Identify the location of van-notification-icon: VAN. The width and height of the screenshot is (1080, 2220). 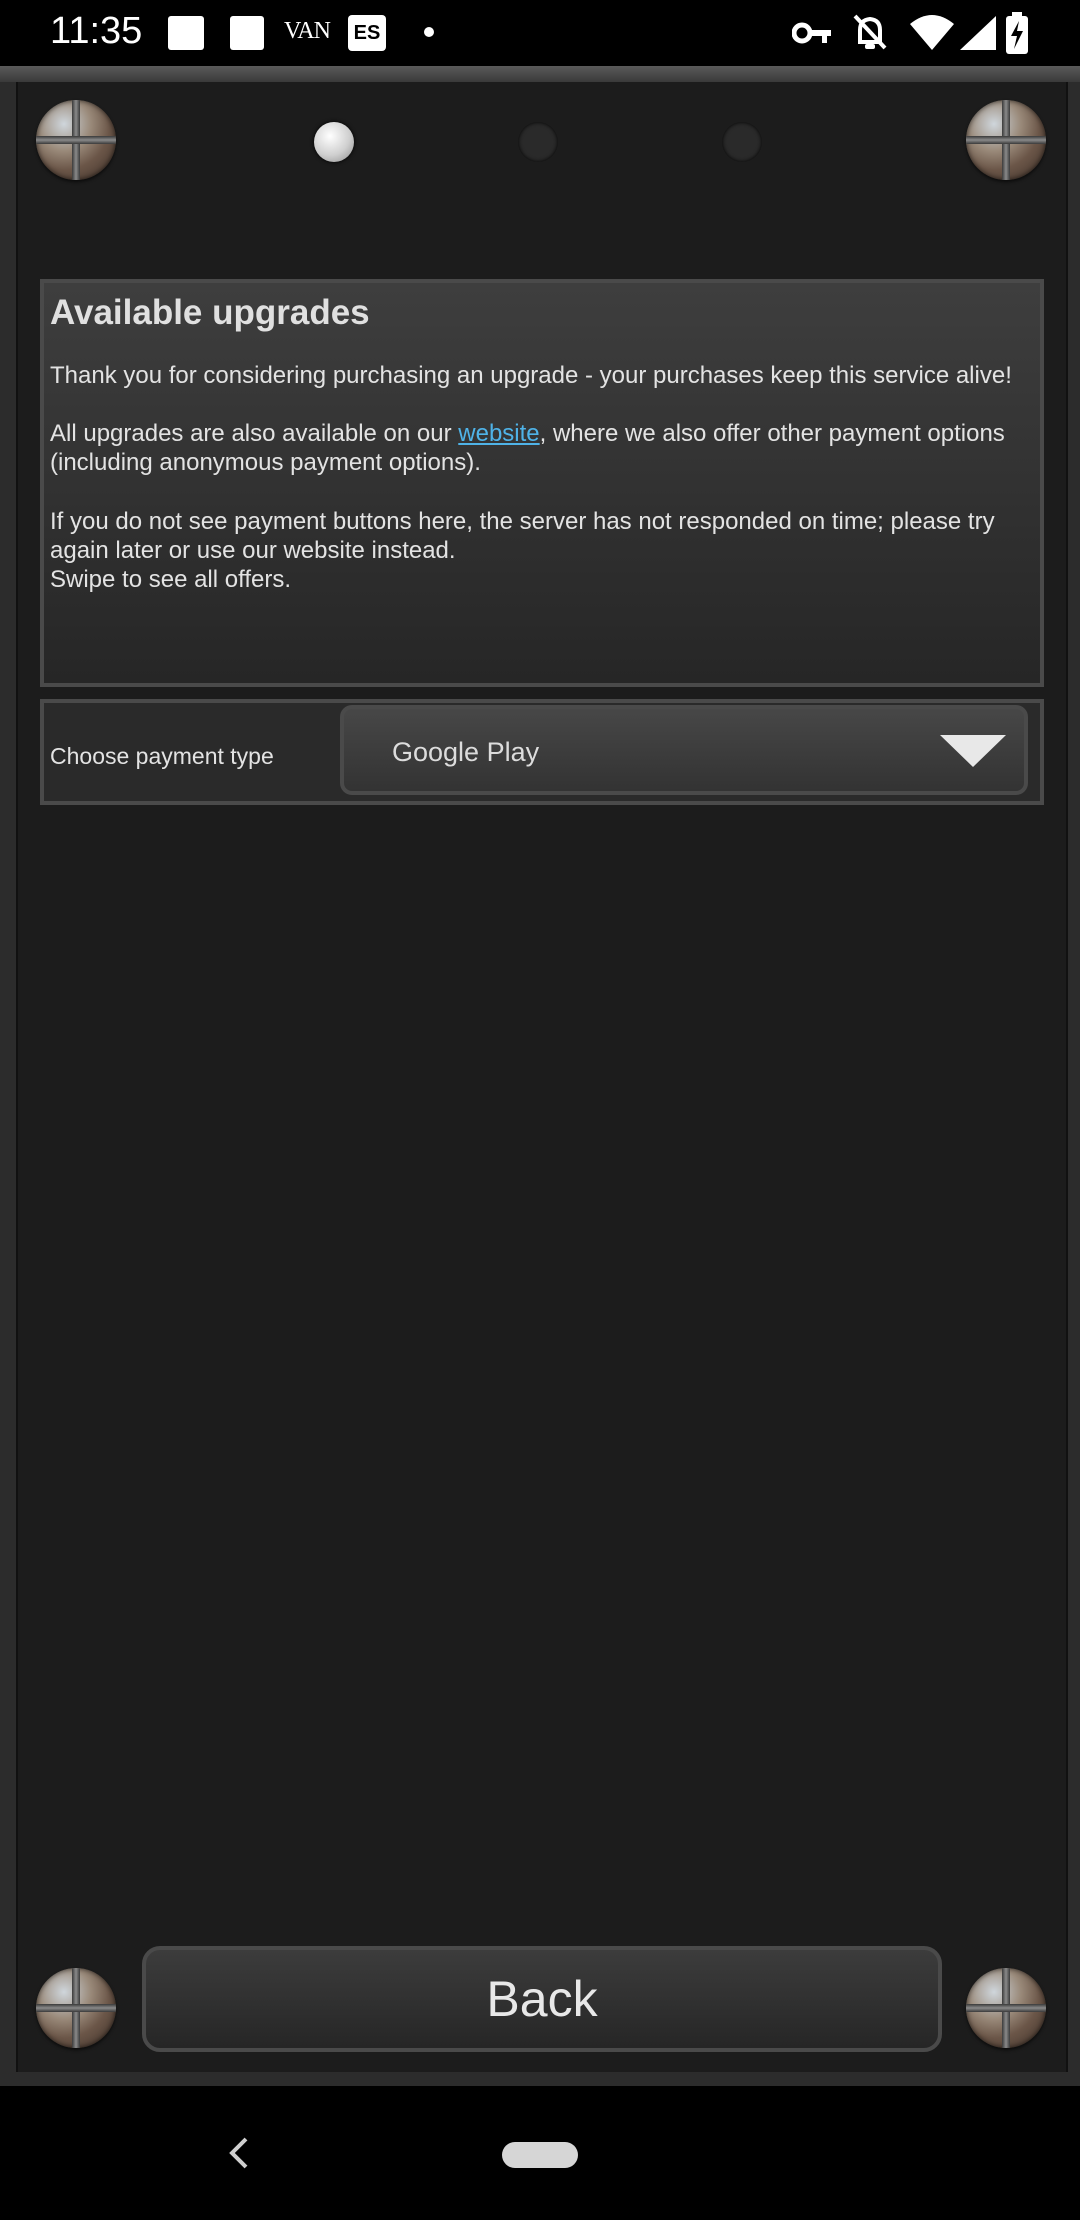
(307, 31).